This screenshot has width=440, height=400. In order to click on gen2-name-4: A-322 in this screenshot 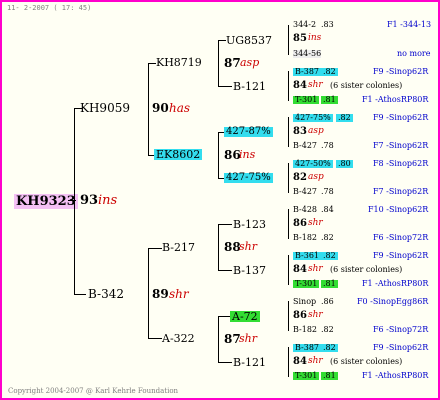, I will do `click(178, 338)`.